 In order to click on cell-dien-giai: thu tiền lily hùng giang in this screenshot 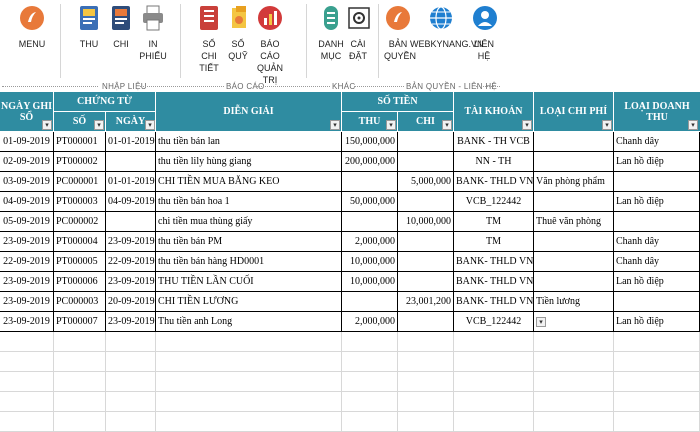, I will do `click(249, 162)`.